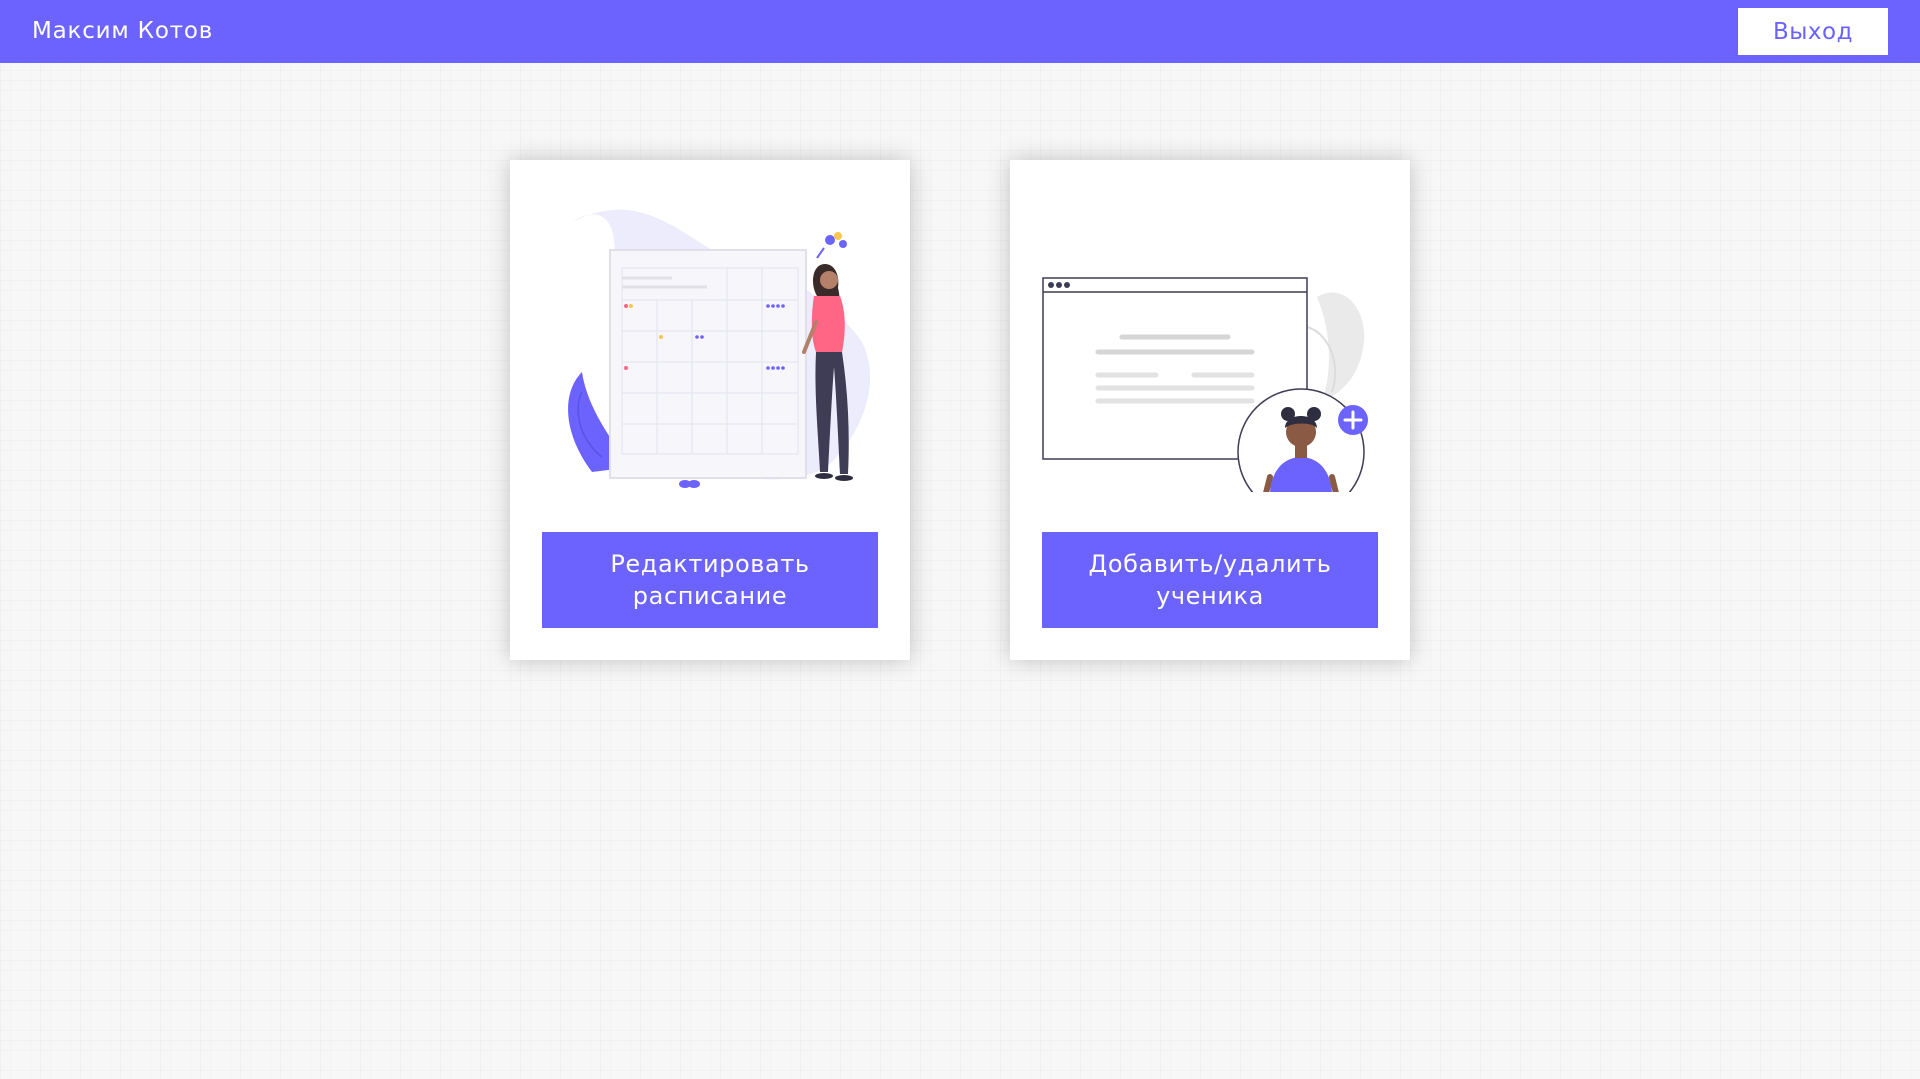  I want to click on manage-students-card: Добавить/удалить ученика, so click(1210, 410).